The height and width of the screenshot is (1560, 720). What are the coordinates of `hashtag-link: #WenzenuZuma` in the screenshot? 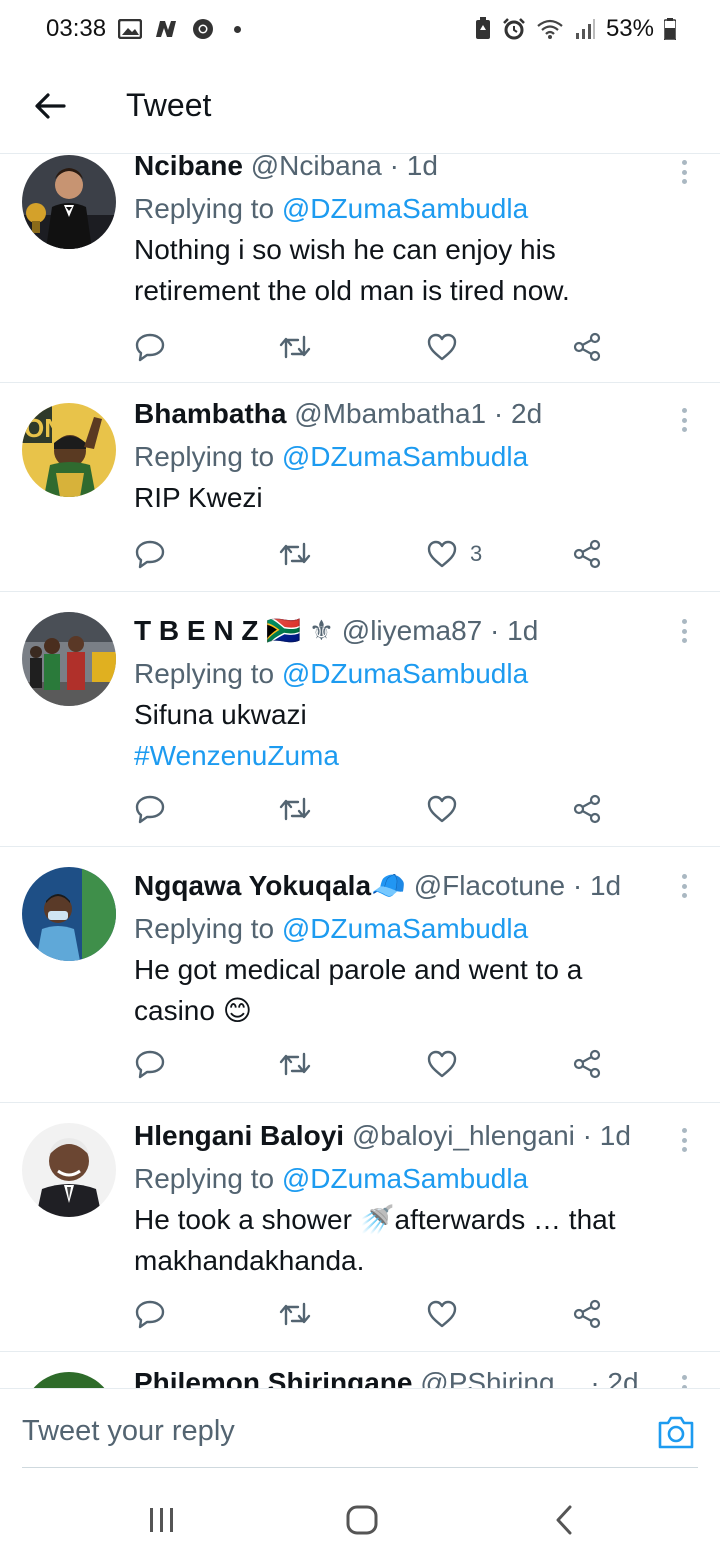 It's located at (407, 755).